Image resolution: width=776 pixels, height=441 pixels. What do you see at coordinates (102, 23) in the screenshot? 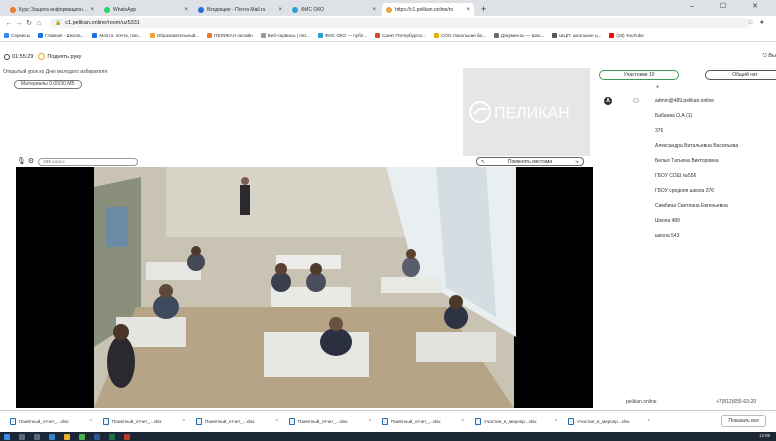
I see `url-text: c1.pelikan.online/room/uz5331` at bounding box center [102, 23].